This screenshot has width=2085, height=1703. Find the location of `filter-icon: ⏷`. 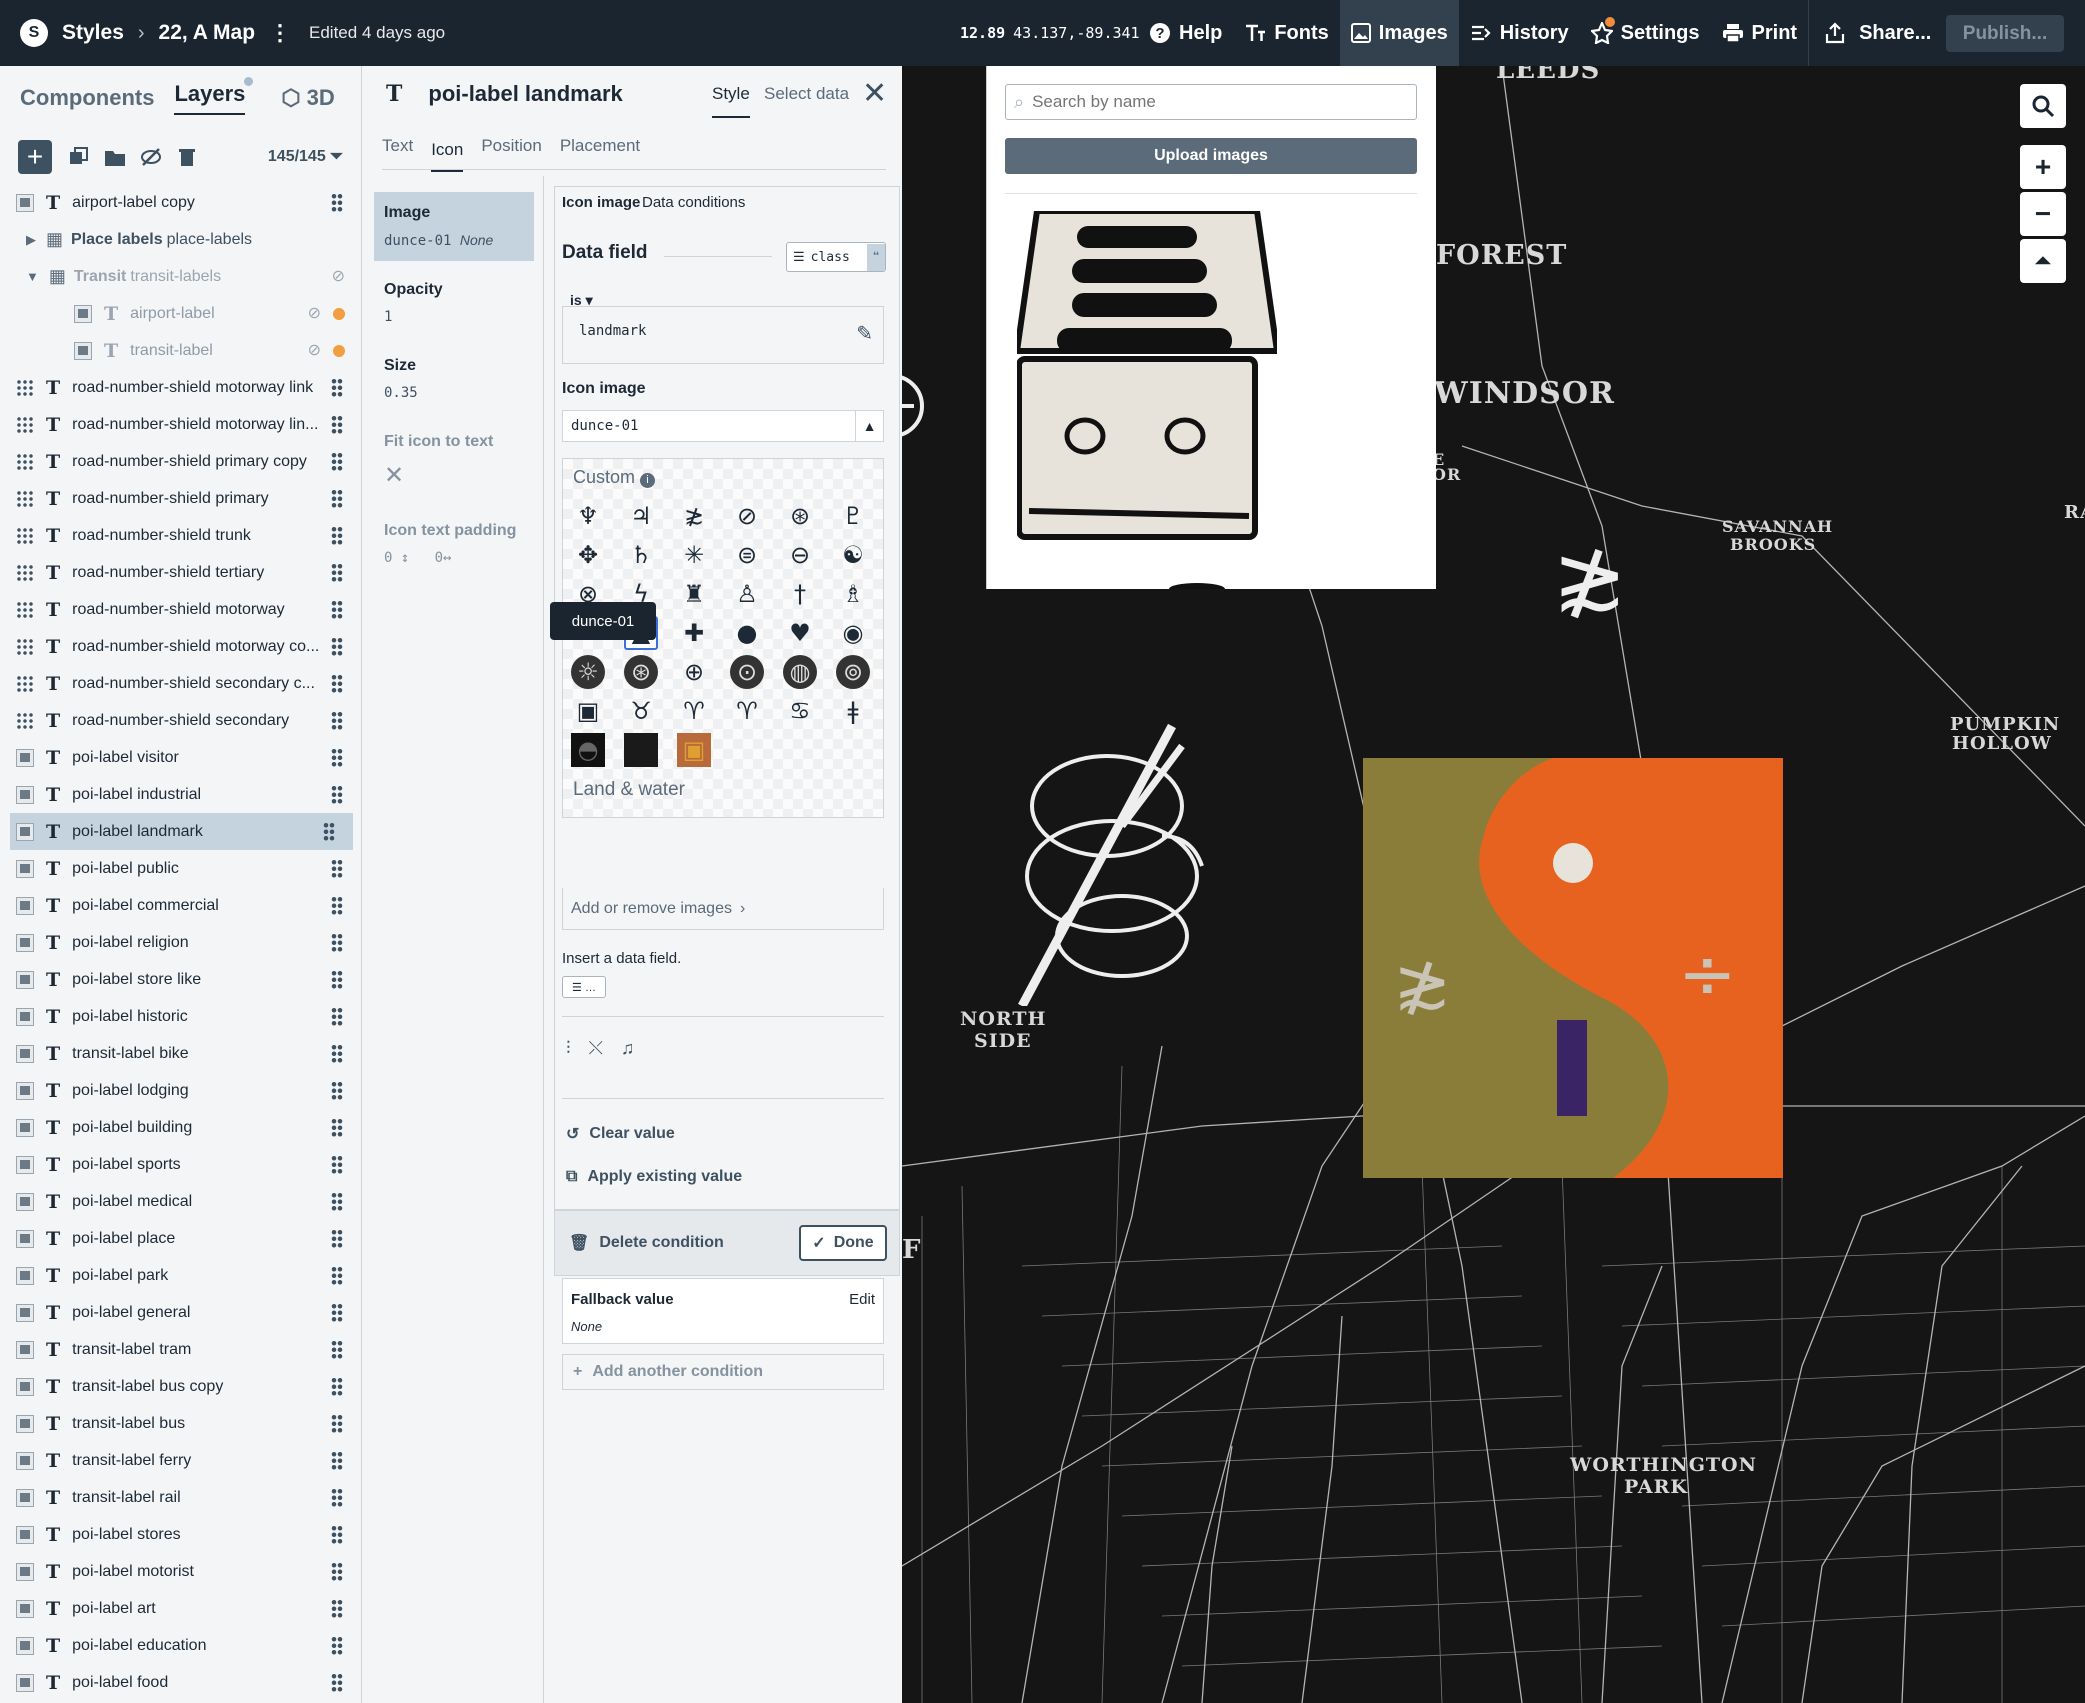

filter-icon: ⏷ is located at coordinates (336, 156).